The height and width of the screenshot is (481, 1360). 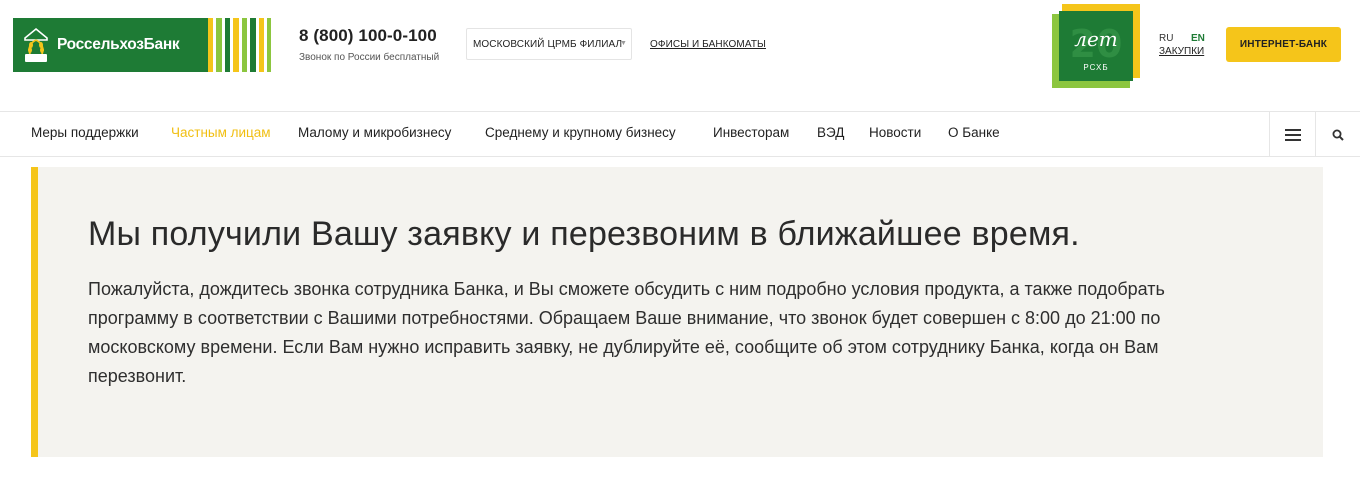 What do you see at coordinates (374, 132) in the screenshot?
I see `nav-item-small-business: Малому и микробизнесу` at bounding box center [374, 132].